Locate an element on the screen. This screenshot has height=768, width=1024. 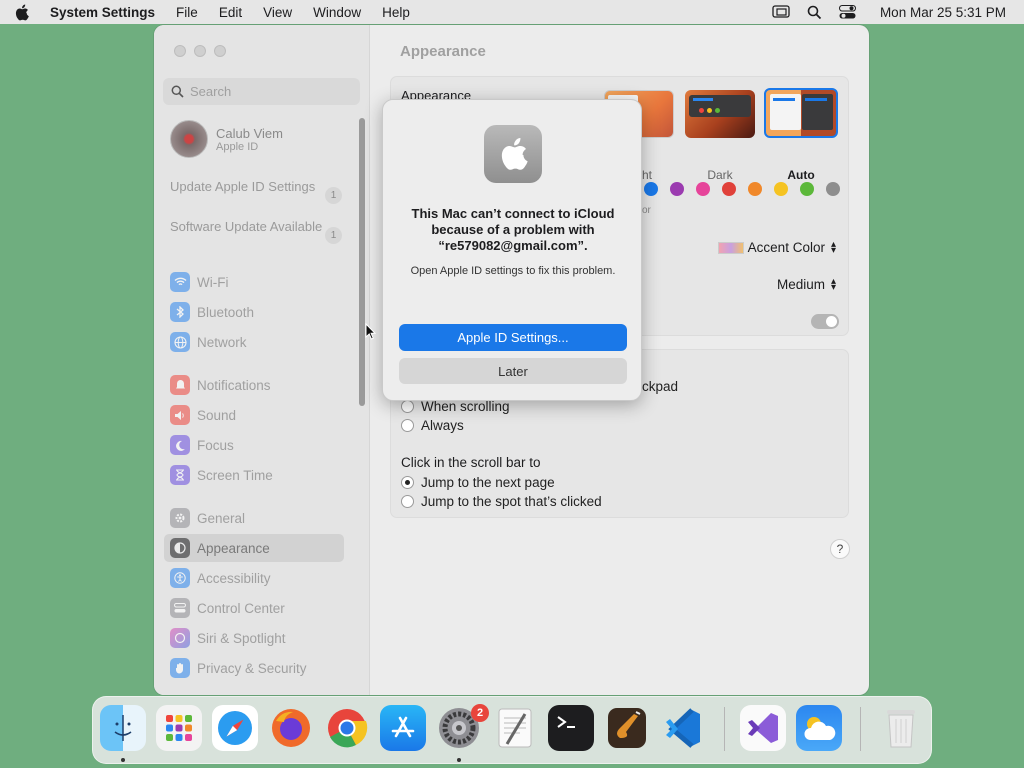
sidebar-scrollbar is located at coordinates (362, 262).